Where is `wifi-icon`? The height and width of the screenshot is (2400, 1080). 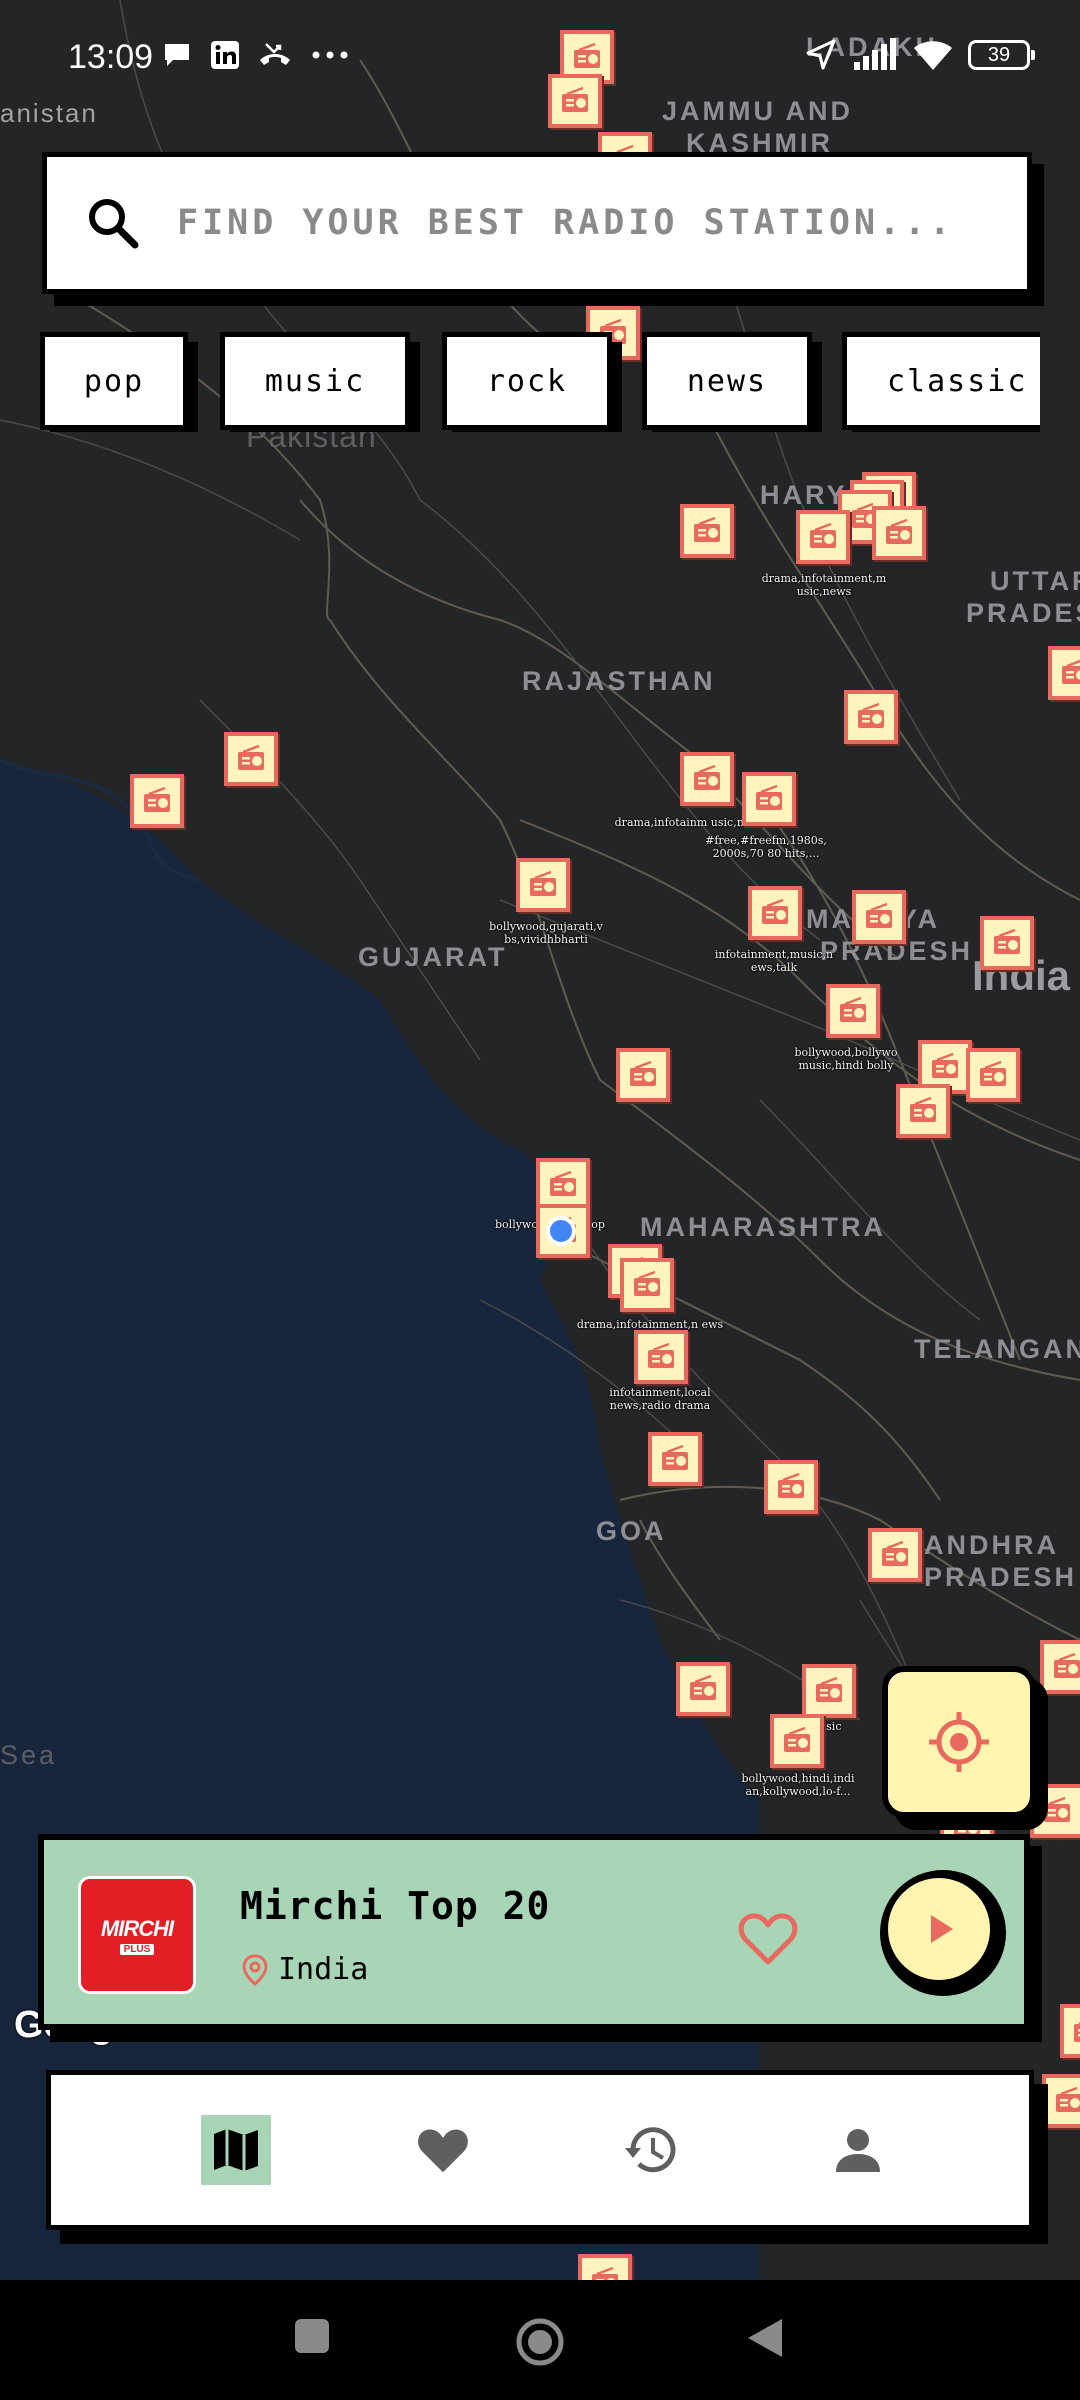
wifi-icon is located at coordinates (933, 55).